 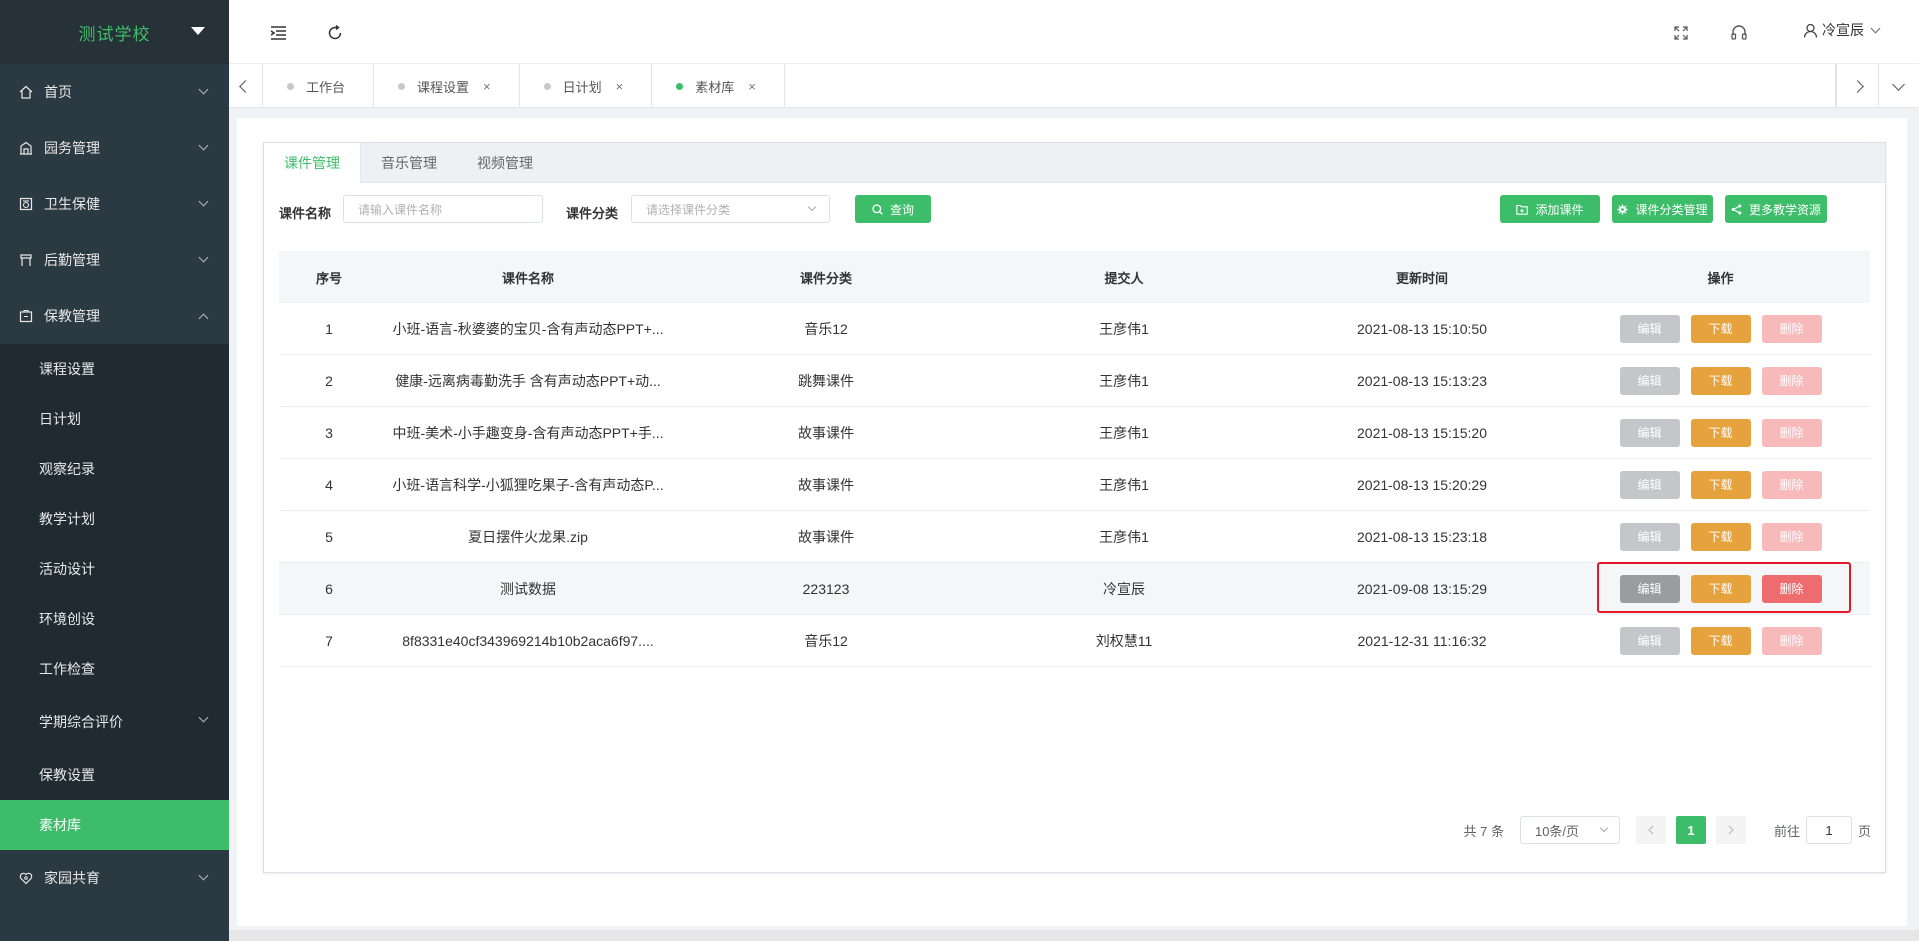 I want to click on add-courseware-button: 添加课件, so click(x=1550, y=209).